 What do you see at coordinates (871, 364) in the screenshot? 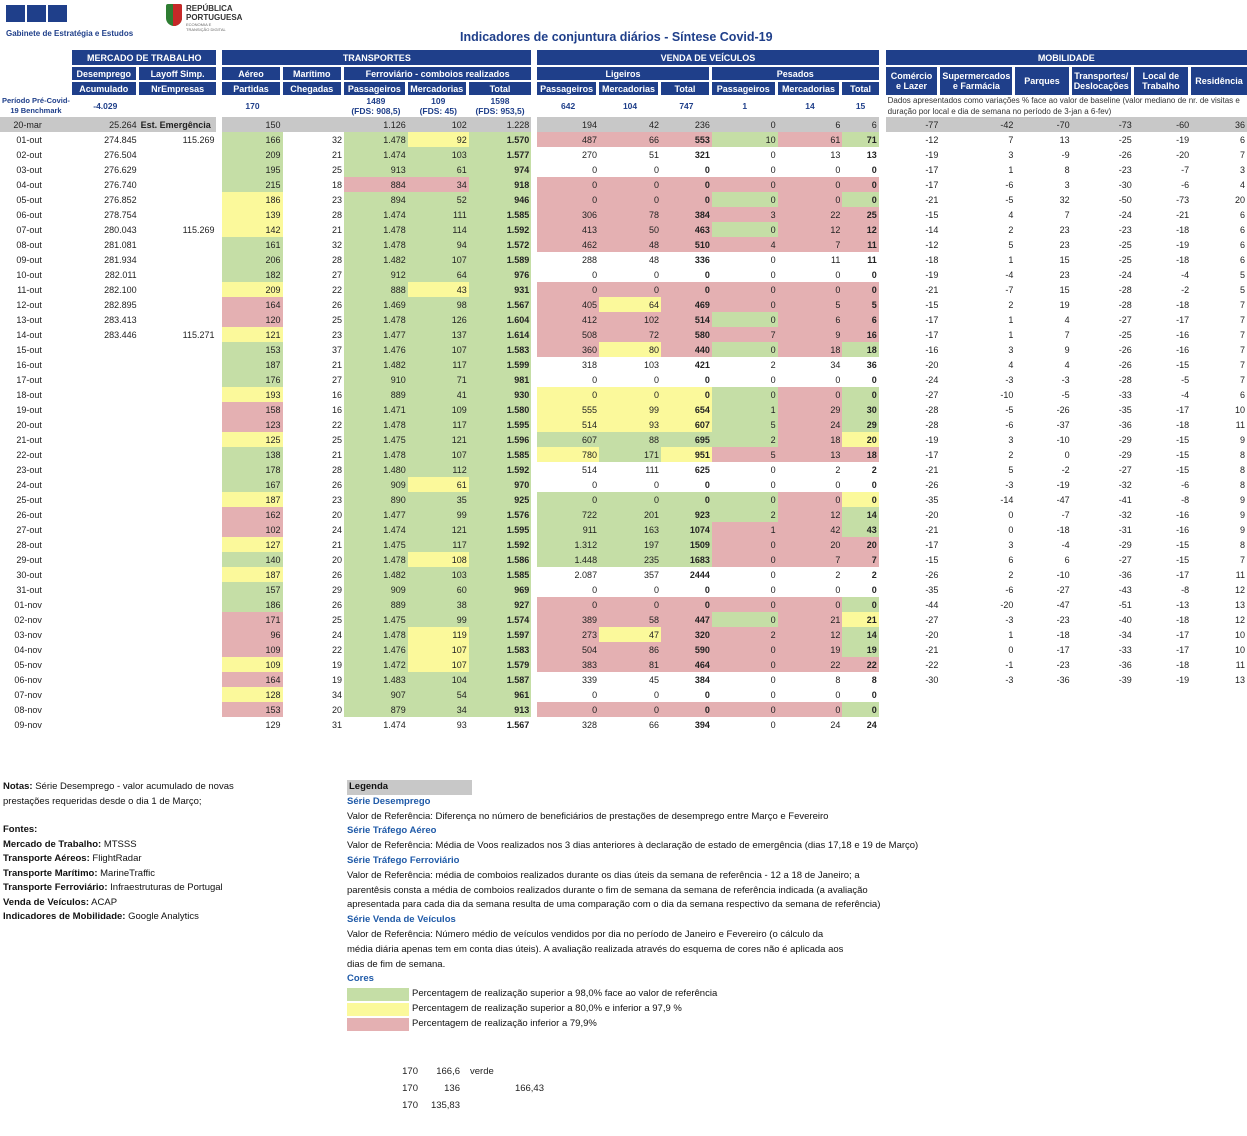
I see `cell: 36` at bounding box center [871, 364].